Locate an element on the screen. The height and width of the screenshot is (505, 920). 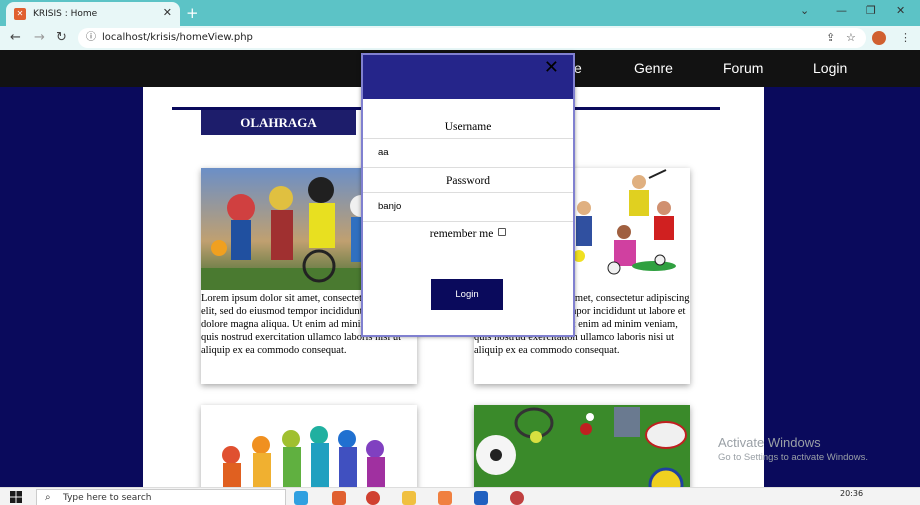
windows-start-icon is located at coordinates (16, 497).